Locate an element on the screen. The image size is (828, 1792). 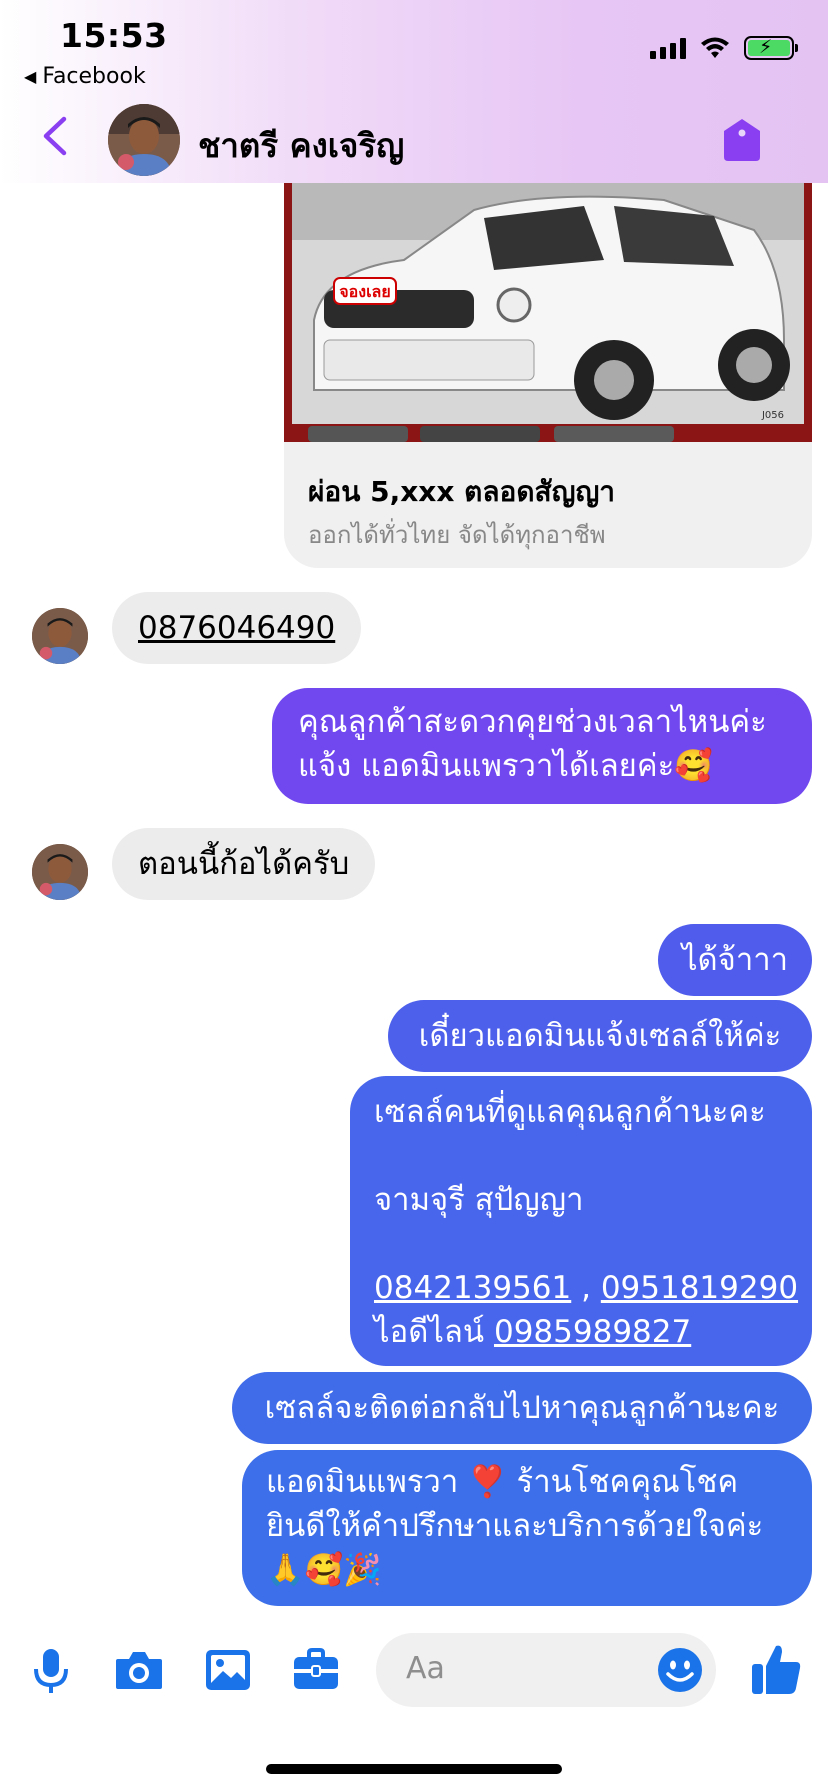
message-text: เซลล์จะติดต่อกลับไปหาคุณลูกค้านะคะ is located at coordinates (522, 1408).